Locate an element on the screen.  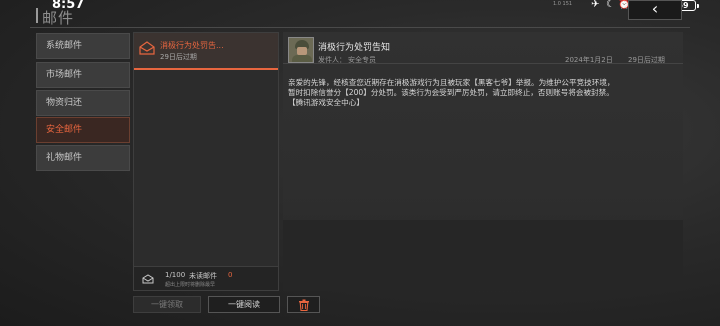
sidebar-item-system-mail: 系统邮件 is located at coordinates (83, 46).